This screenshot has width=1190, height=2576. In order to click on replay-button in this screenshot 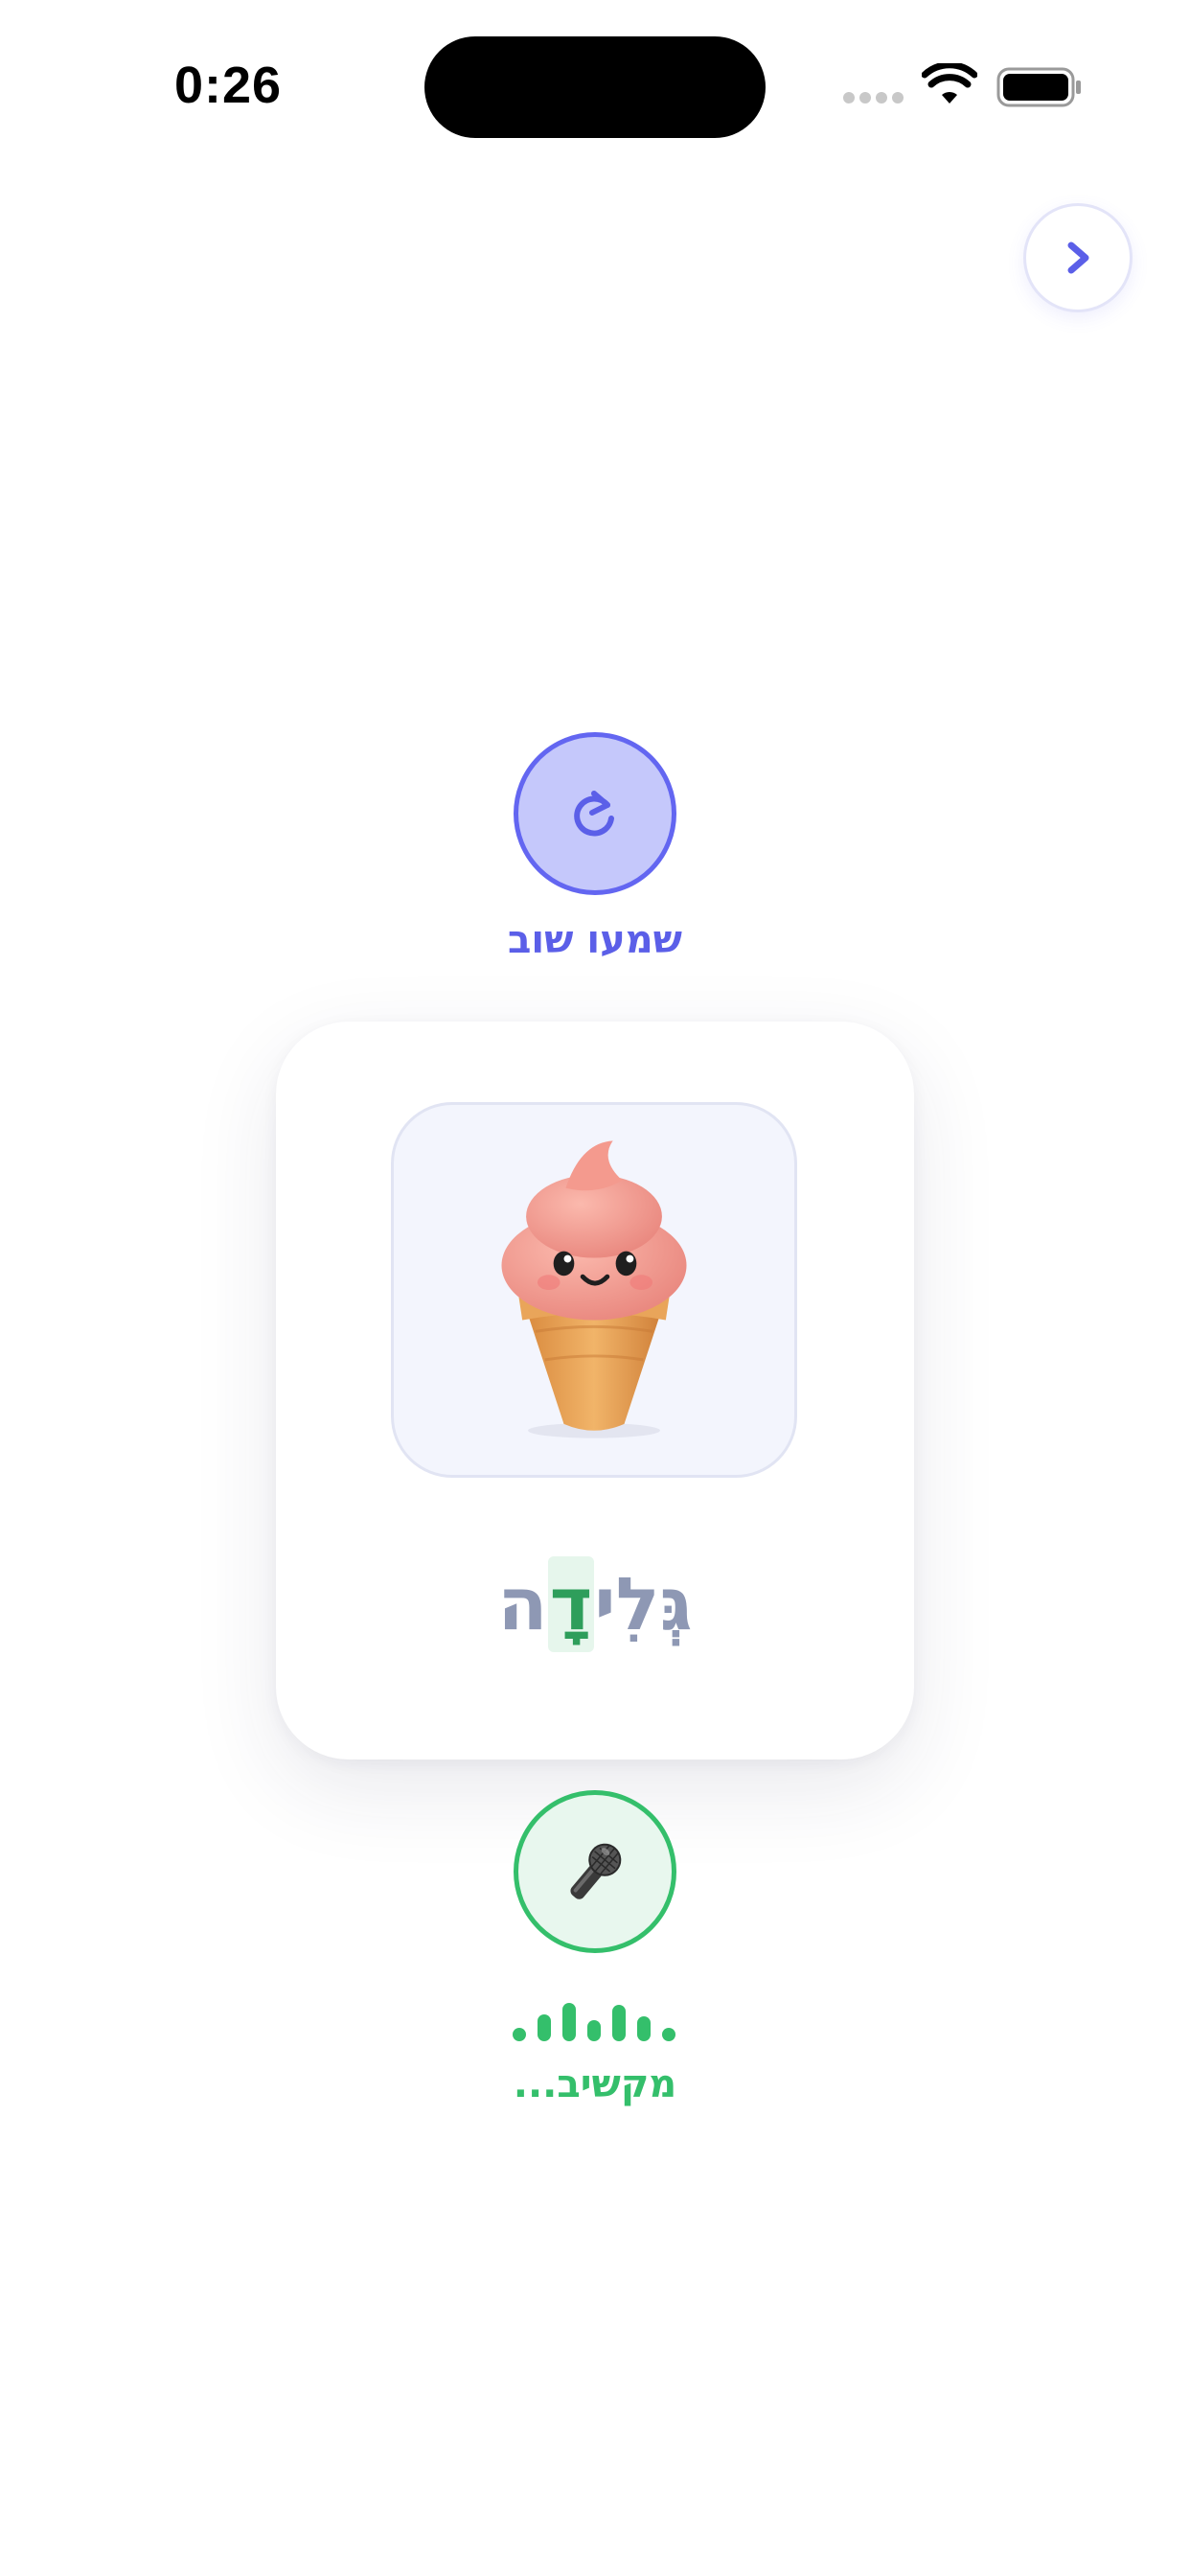, I will do `click(595, 813)`.